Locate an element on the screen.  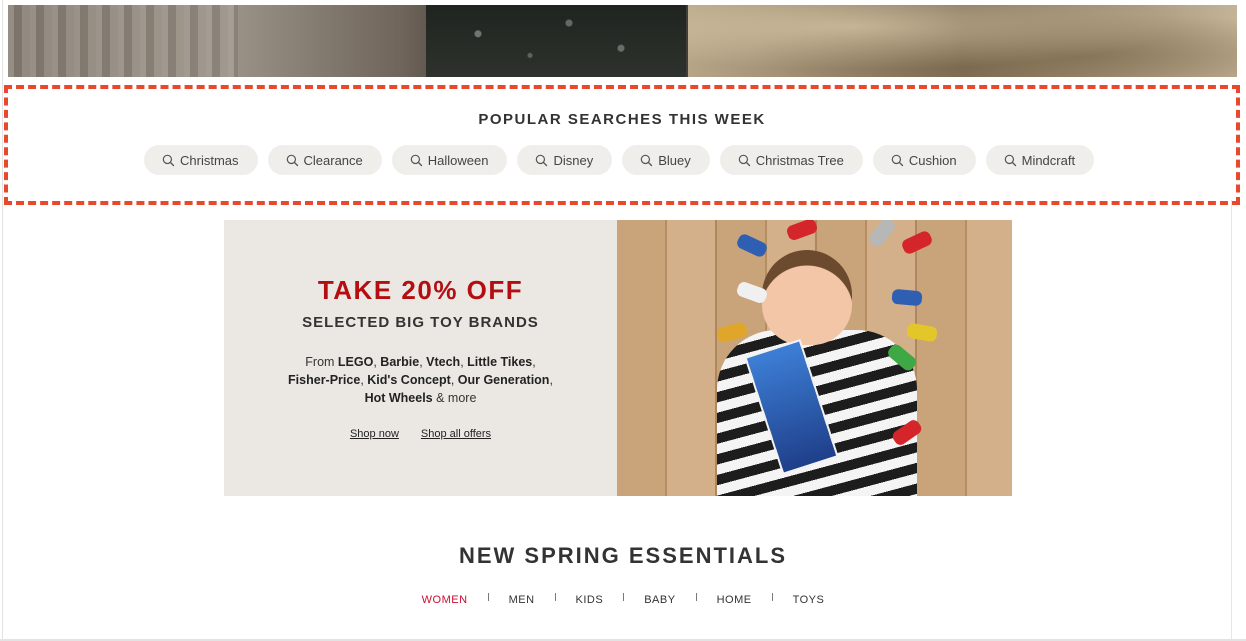
search-chip: Cushion is located at coordinates (924, 160).